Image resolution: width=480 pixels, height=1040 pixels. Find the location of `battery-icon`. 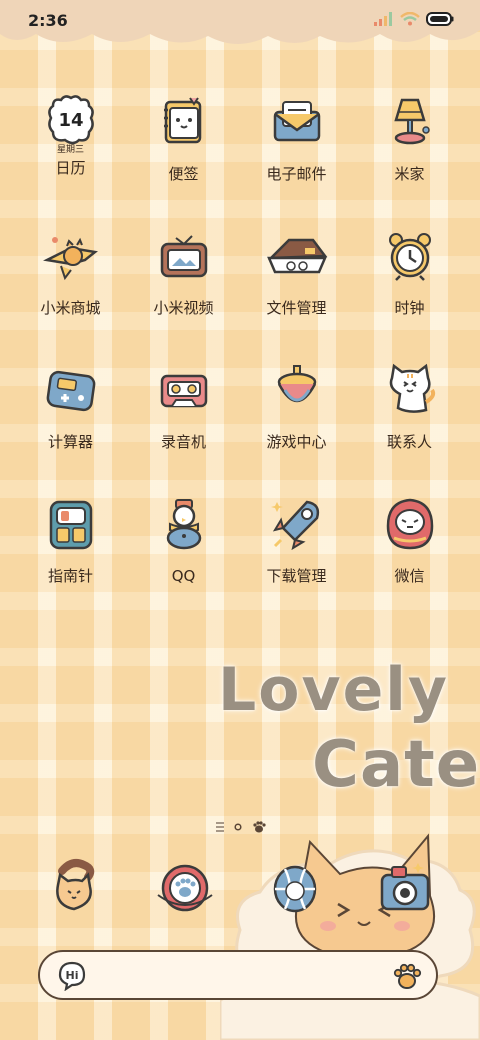

battery-icon is located at coordinates (440, 19).